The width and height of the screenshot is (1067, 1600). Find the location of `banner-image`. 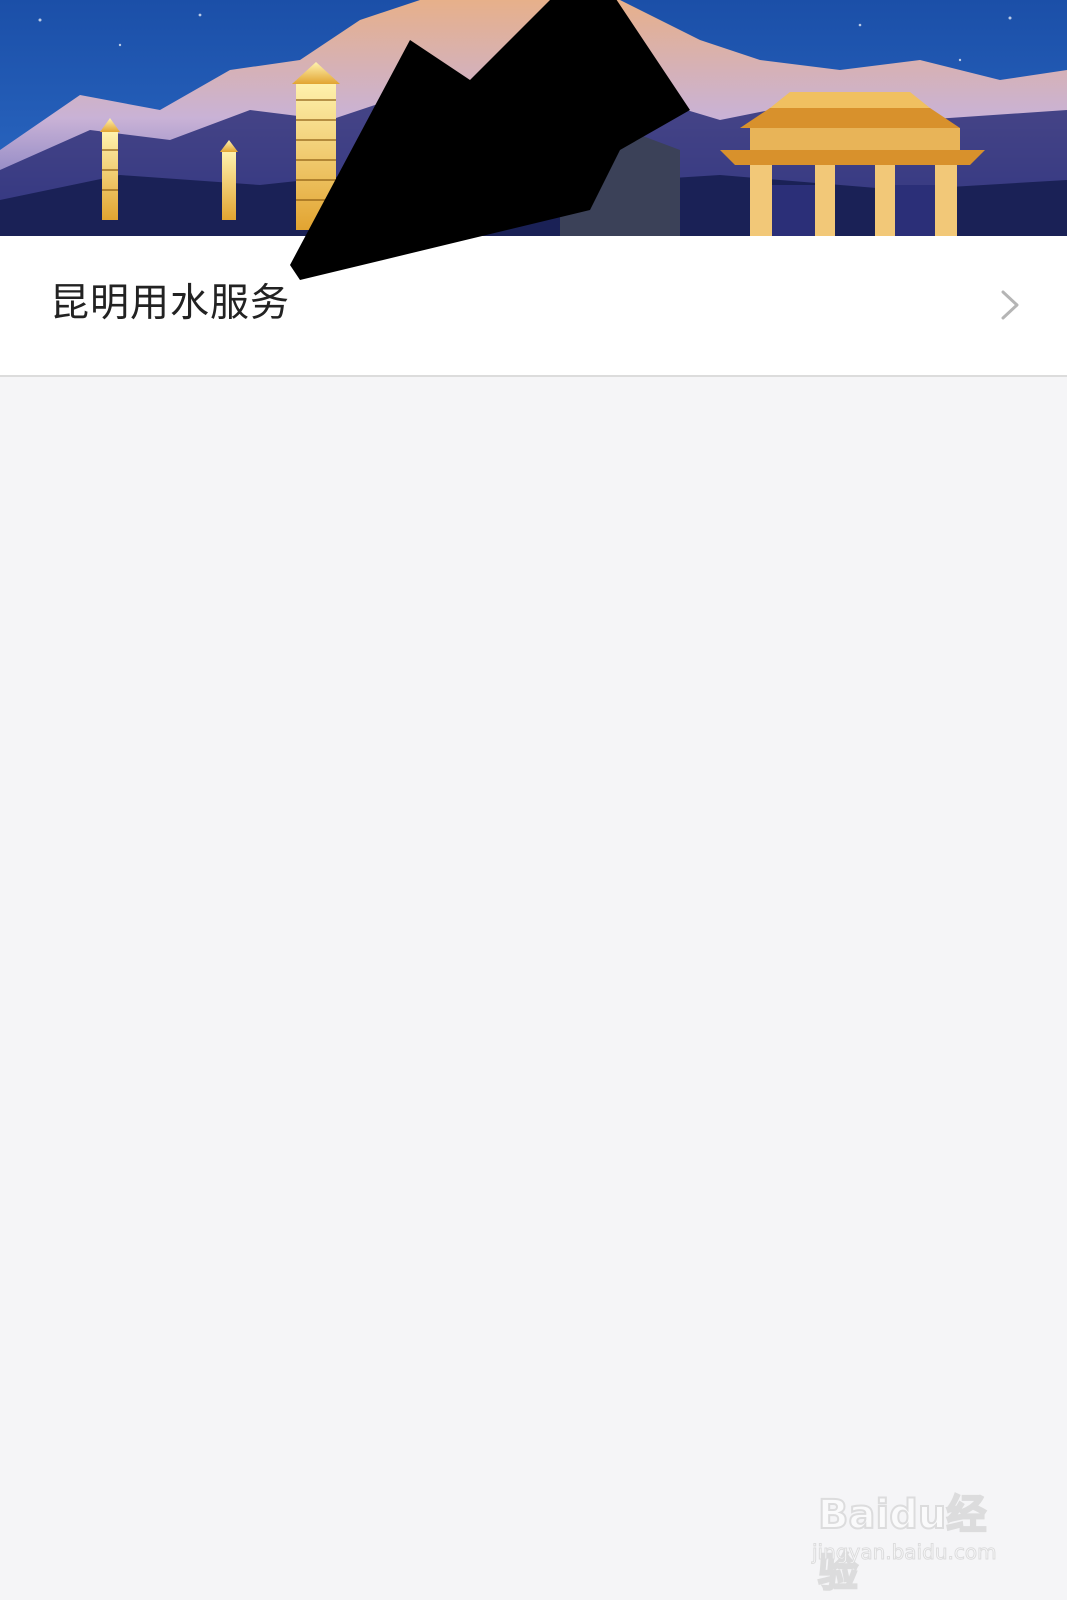

banner-image is located at coordinates (533, 118).